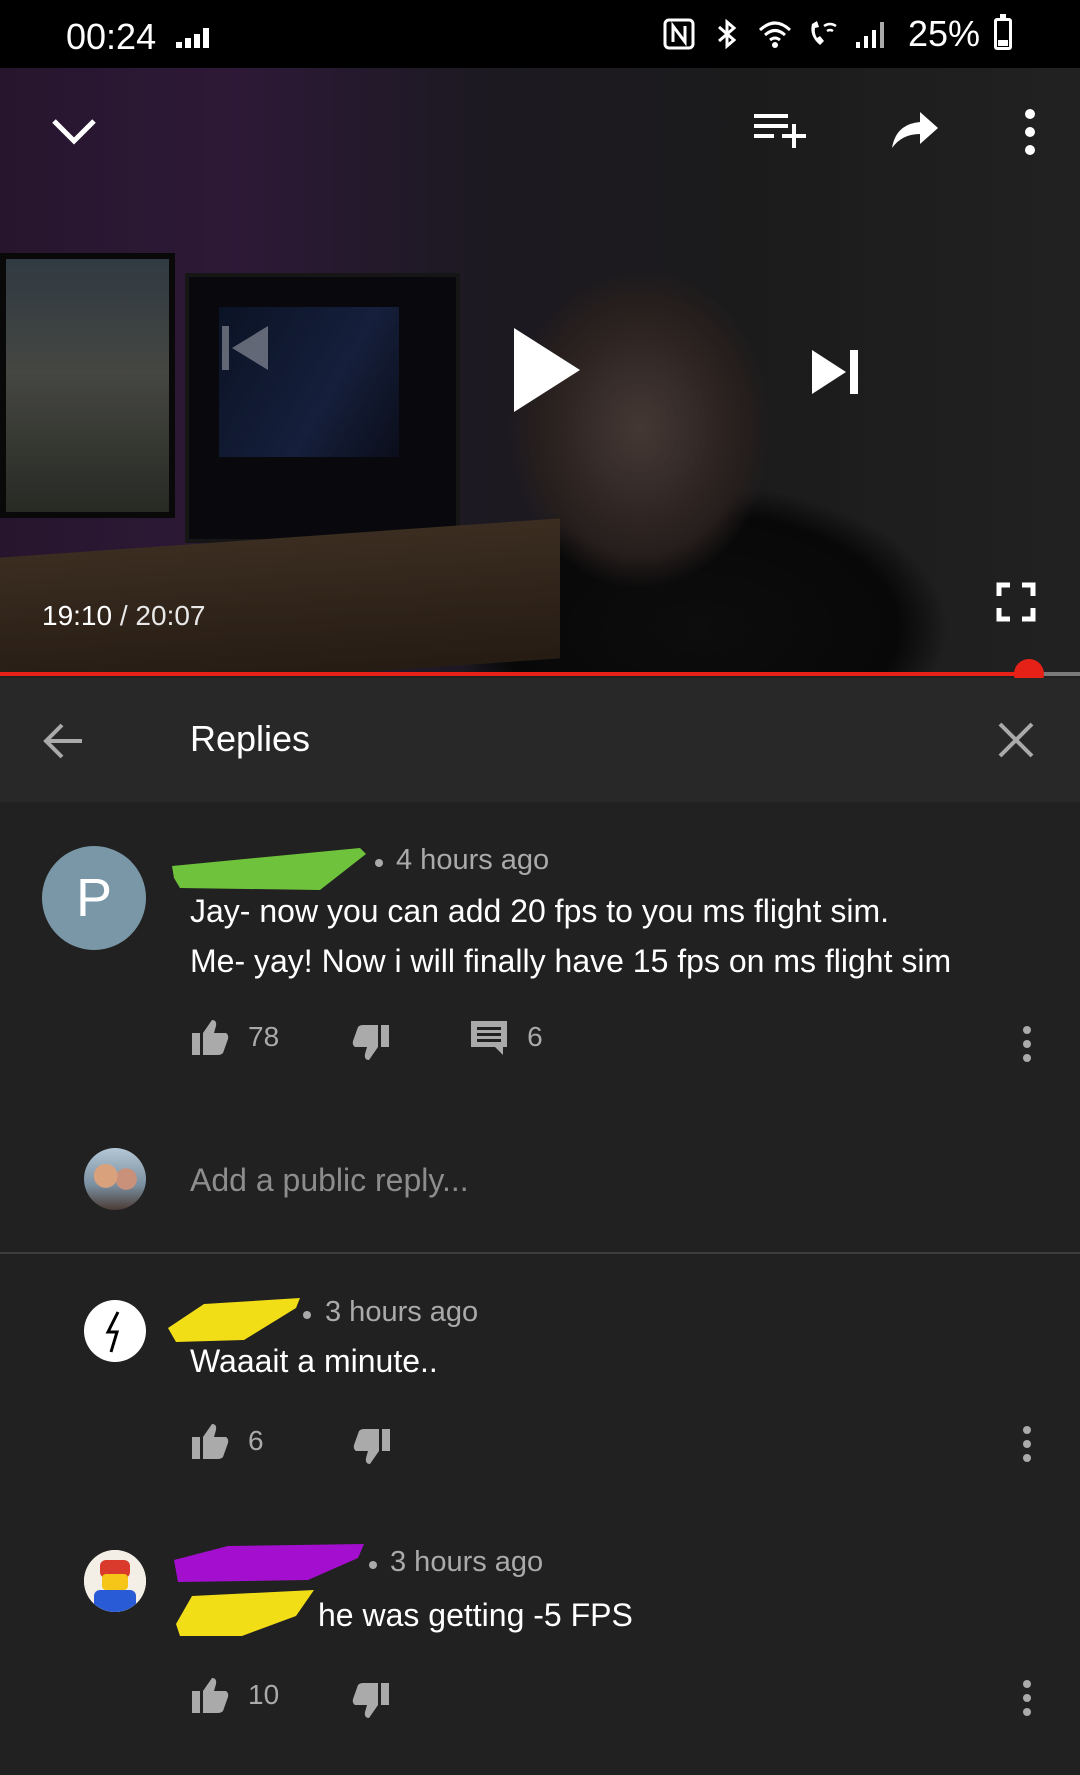 Image resolution: width=1080 pixels, height=1775 pixels. What do you see at coordinates (780, 130) in the screenshot?
I see `add-to-queue-icon` at bounding box center [780, 130].